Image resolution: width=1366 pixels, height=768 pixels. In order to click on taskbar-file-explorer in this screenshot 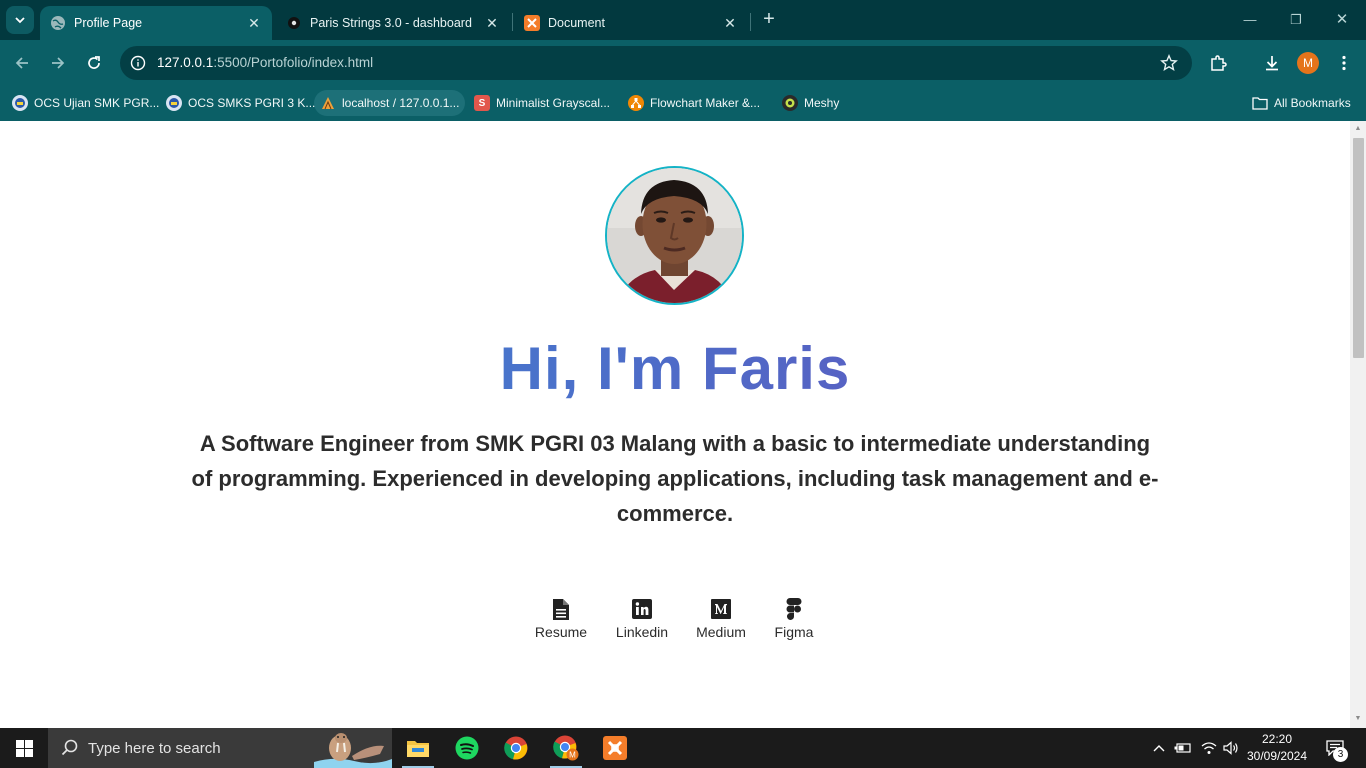, I will do `click(418, 748)`.